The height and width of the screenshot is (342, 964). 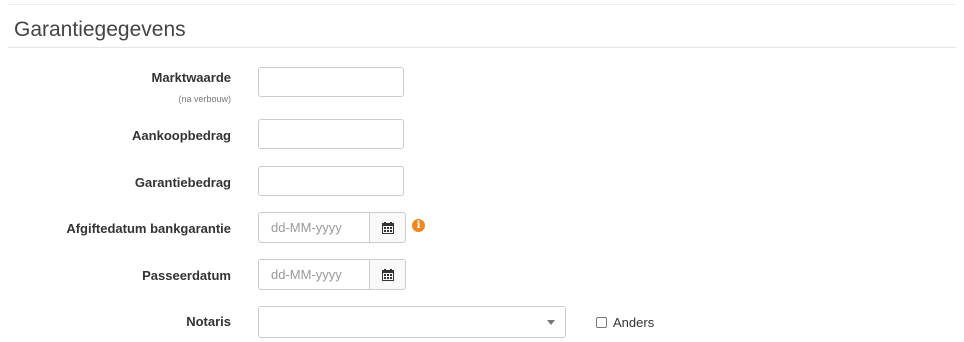 I want to click on passeerdatum-input, so click(x=313, y=274).